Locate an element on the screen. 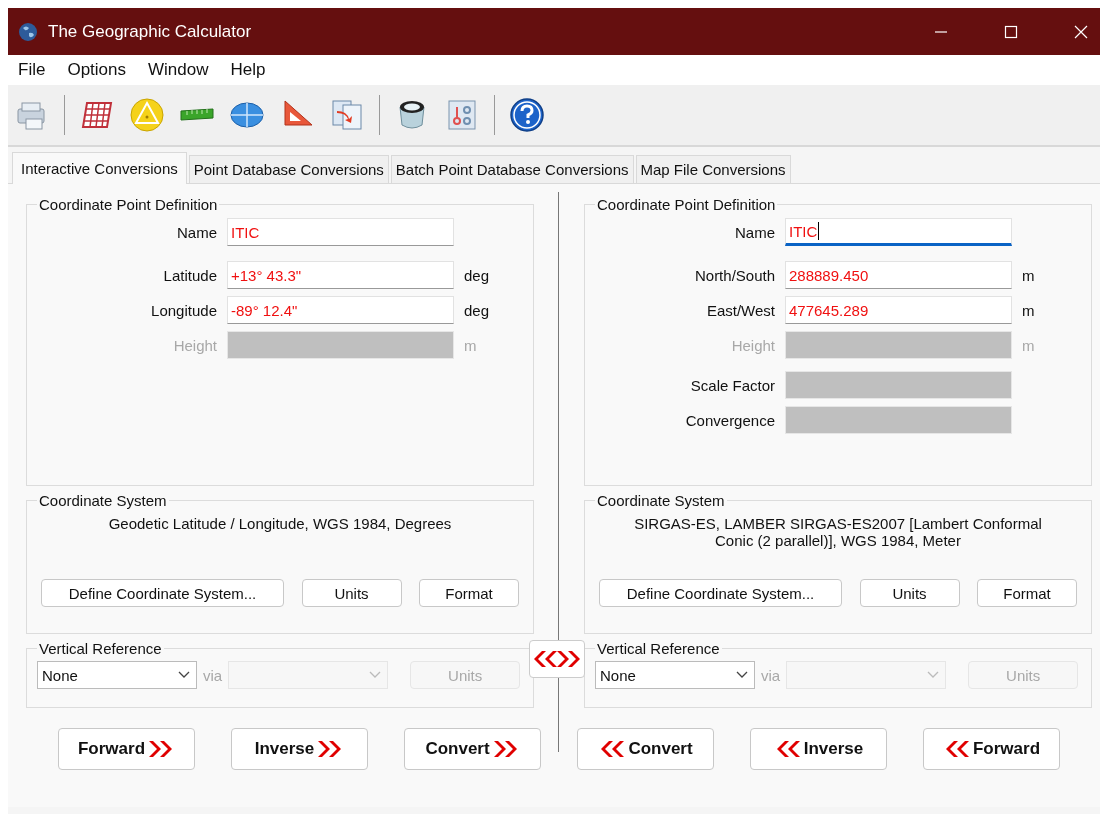 This screenshot has height=814, width=1100. input-field: +13° 43.3" is located at coordinates (340, 275).